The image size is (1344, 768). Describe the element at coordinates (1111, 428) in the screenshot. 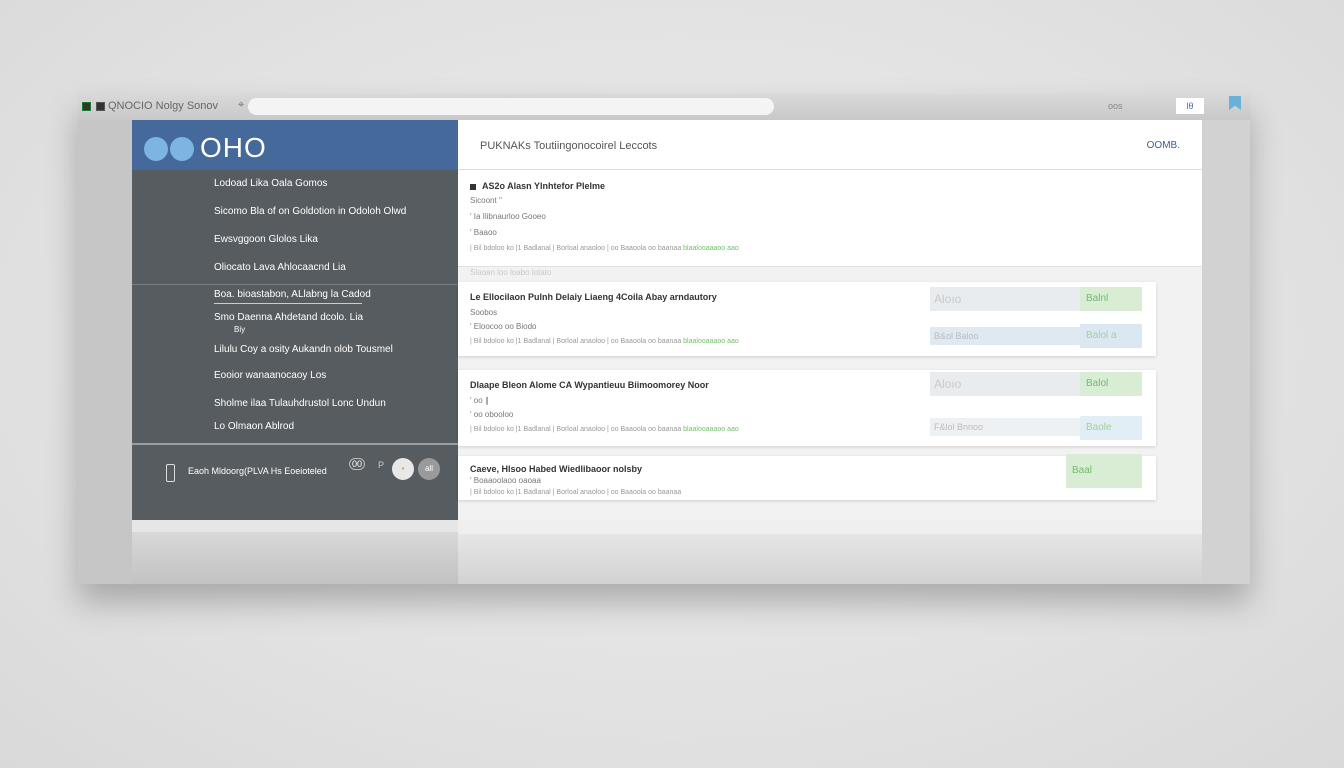

I see `score-badge: Baole` at that location.